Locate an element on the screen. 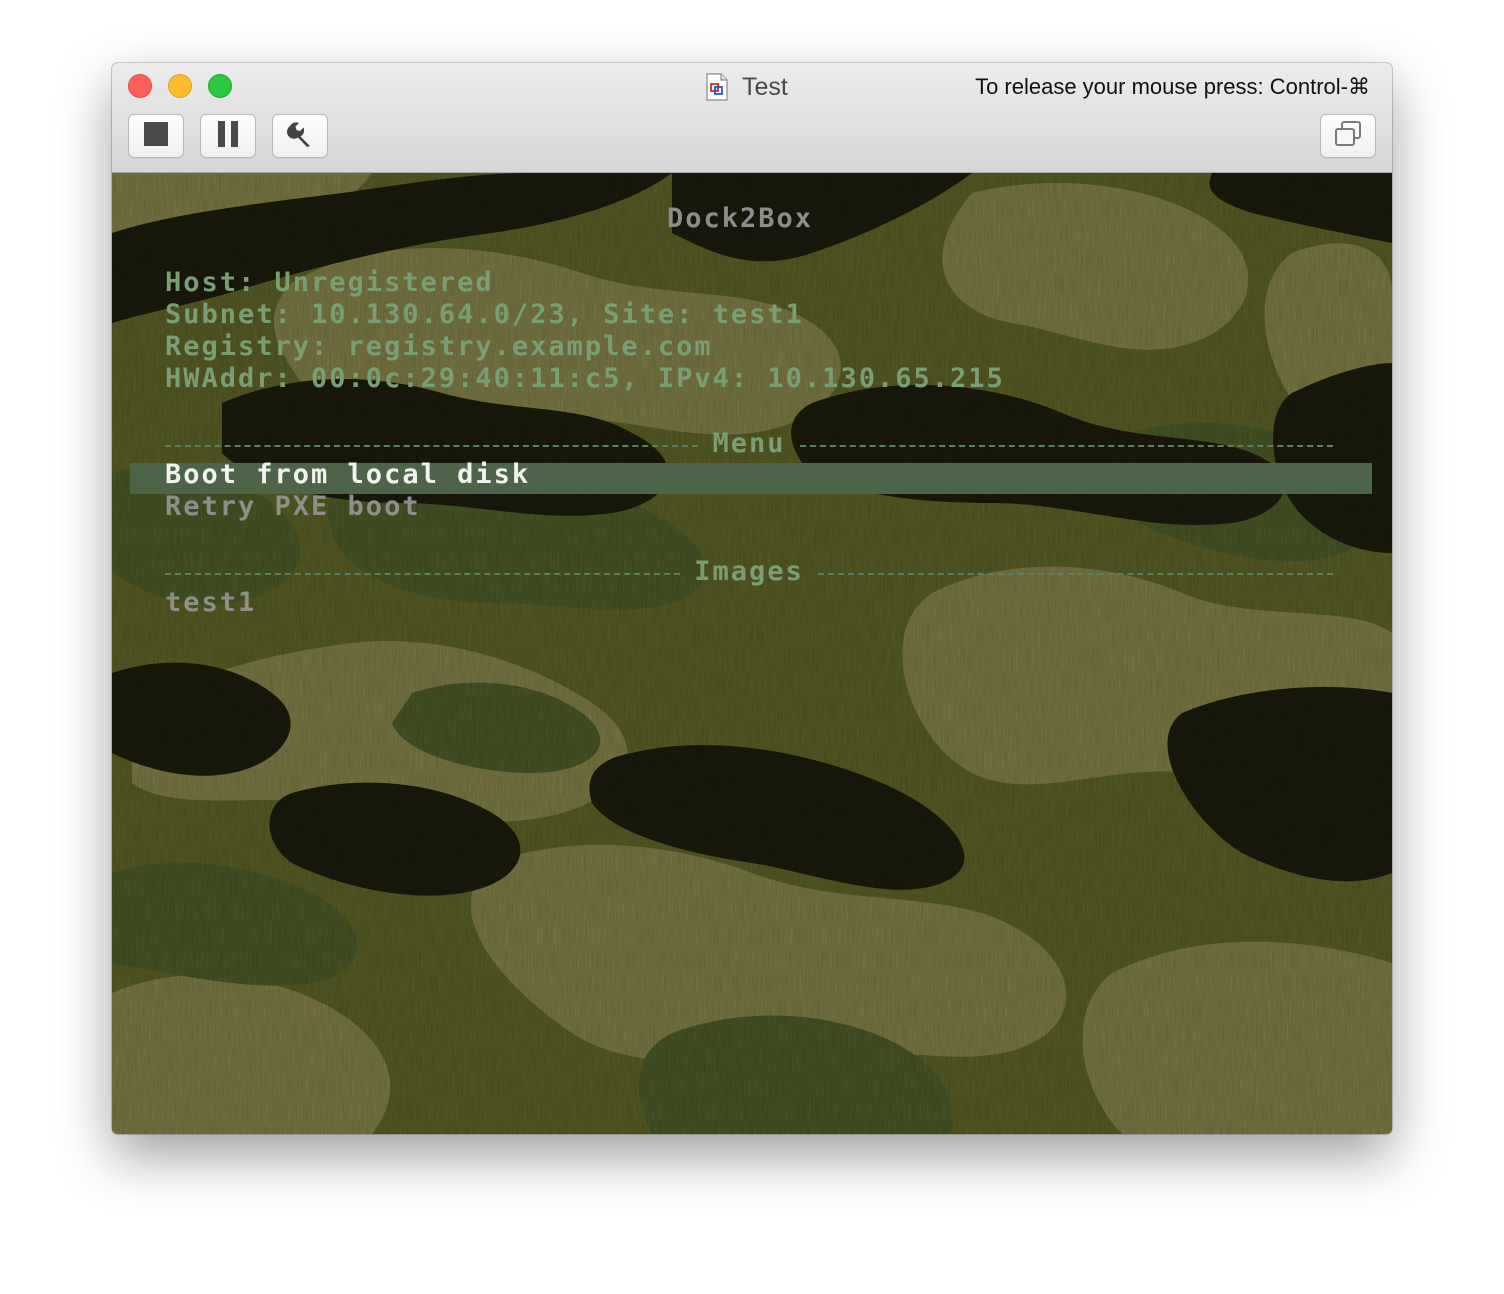  stop-icon is located at coordinates (156, 136).